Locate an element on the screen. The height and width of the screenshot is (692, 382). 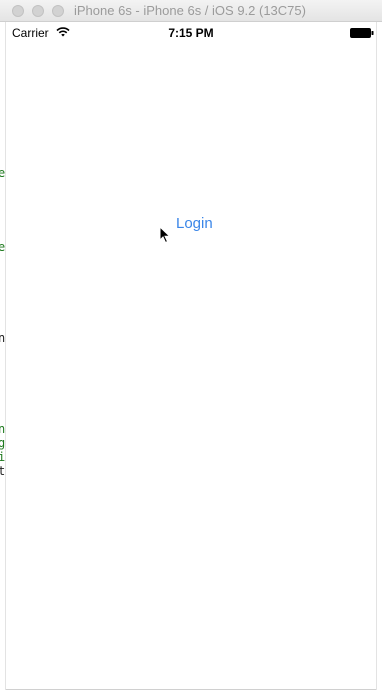
window-title: iPhone 6s - iPhone 6s / iOS 9.2 (13C75) is located at coordinates (190, 10).